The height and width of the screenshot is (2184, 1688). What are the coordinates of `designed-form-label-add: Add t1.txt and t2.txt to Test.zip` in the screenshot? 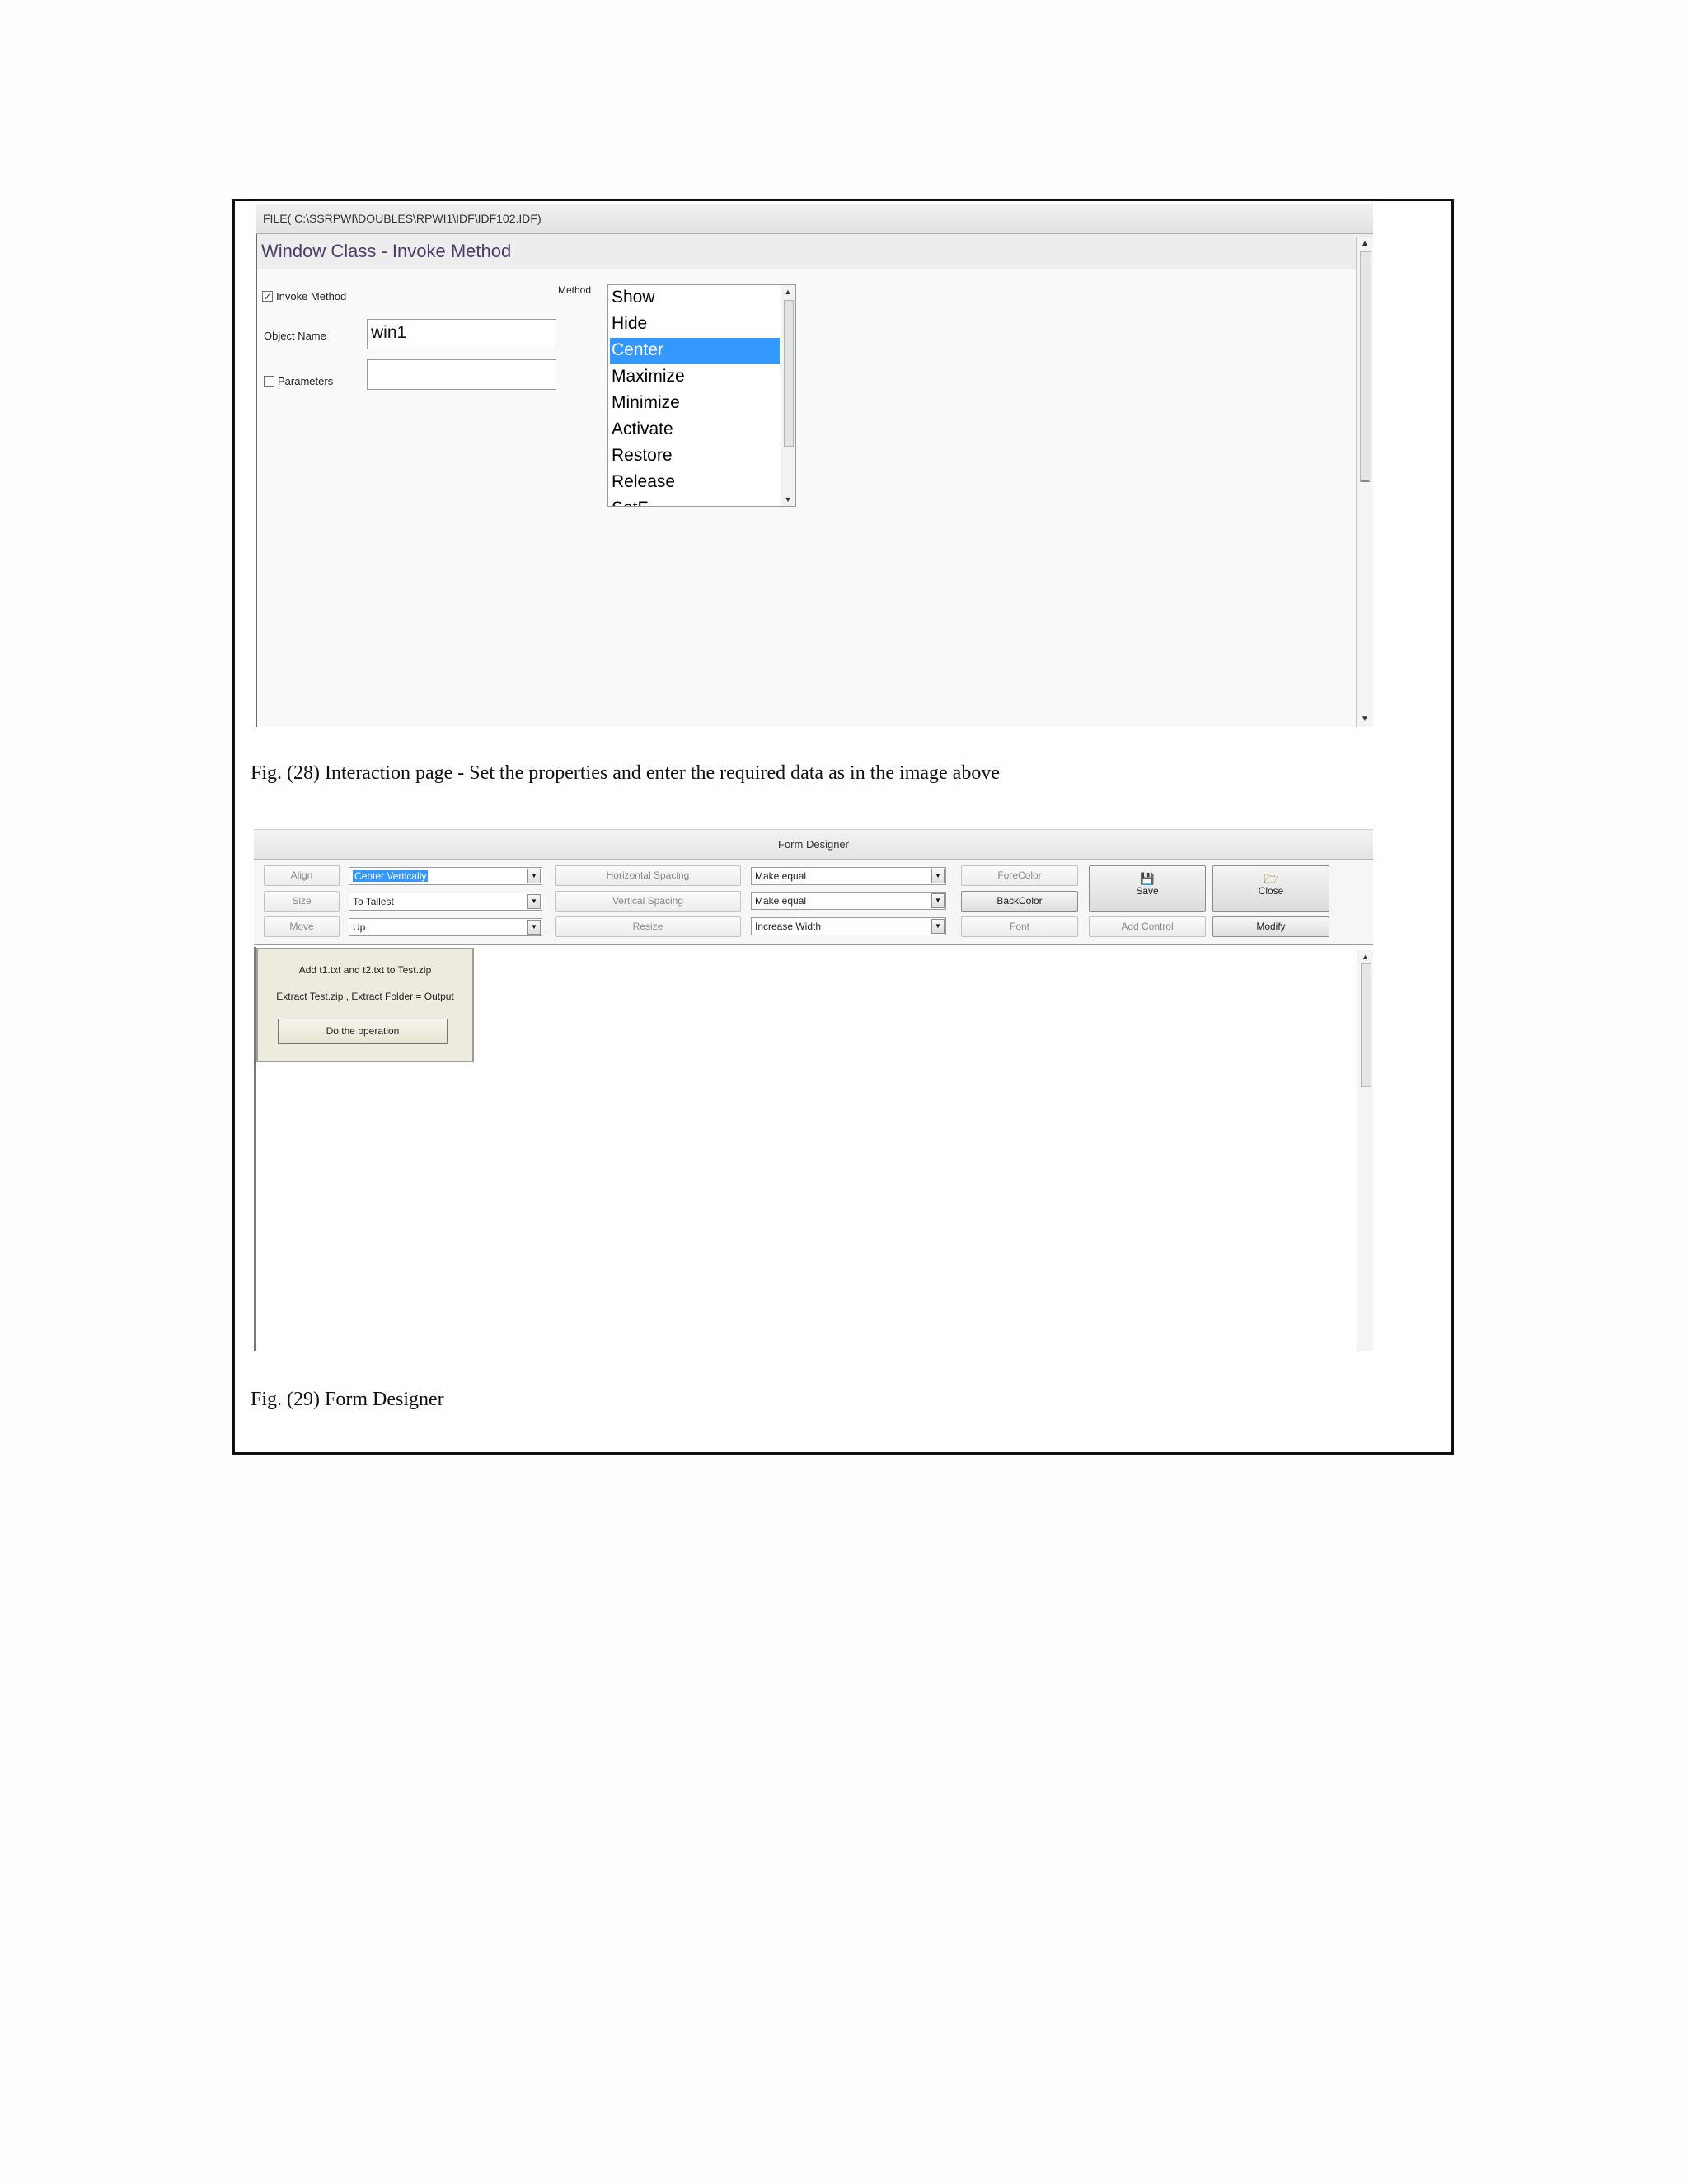 It's located at (365, 970).